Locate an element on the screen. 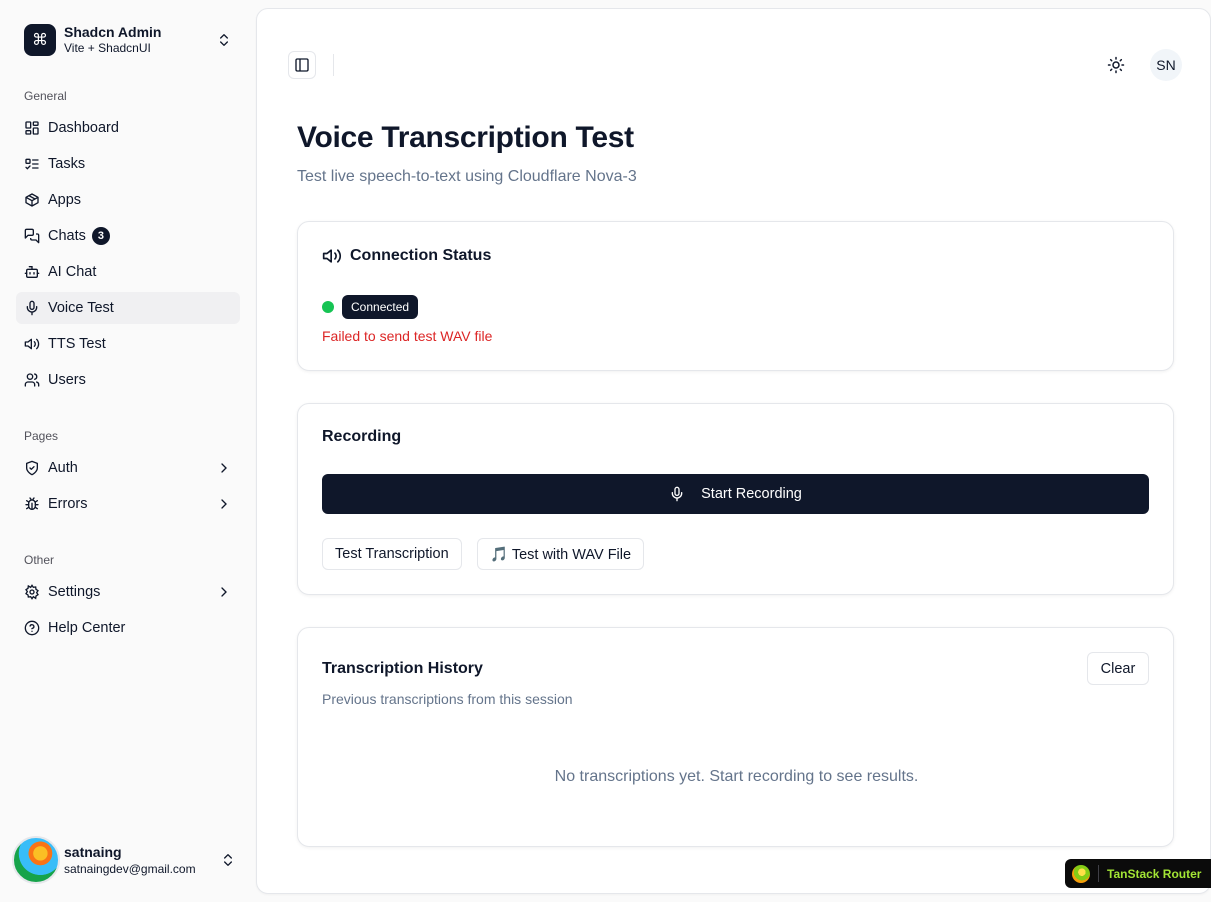  error-message: Failed to send test WAV file is located at coordinates (407, 336).